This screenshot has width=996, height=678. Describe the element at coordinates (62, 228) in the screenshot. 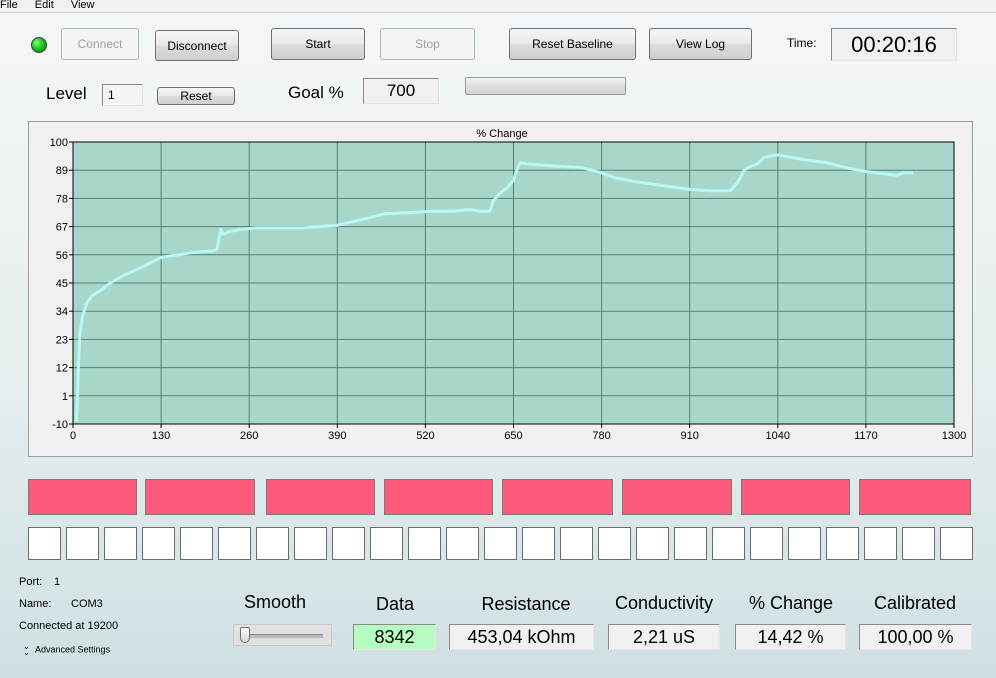

I see `y-tick-label: 67` at that location.